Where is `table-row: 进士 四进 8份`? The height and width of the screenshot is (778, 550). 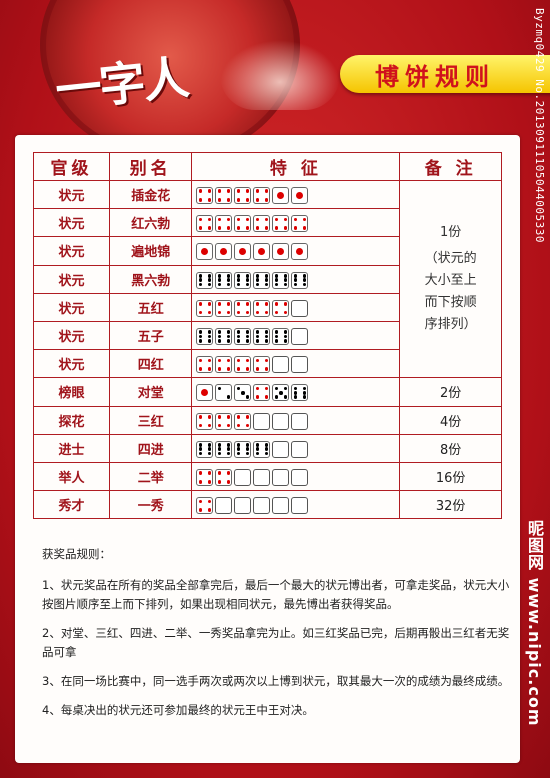
table-row: 进士 四进 8份 is located at coordinates (267, 448).